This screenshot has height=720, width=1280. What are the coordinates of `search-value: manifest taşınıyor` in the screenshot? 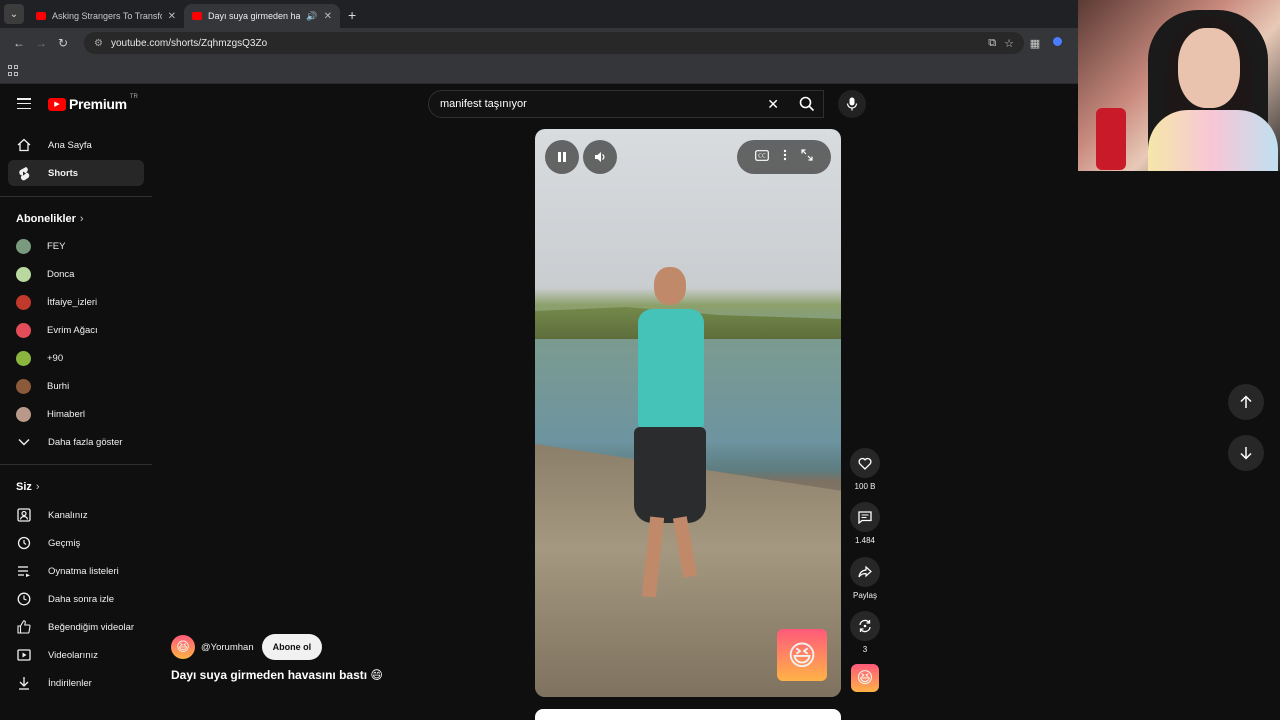 It's located at (483, 104).